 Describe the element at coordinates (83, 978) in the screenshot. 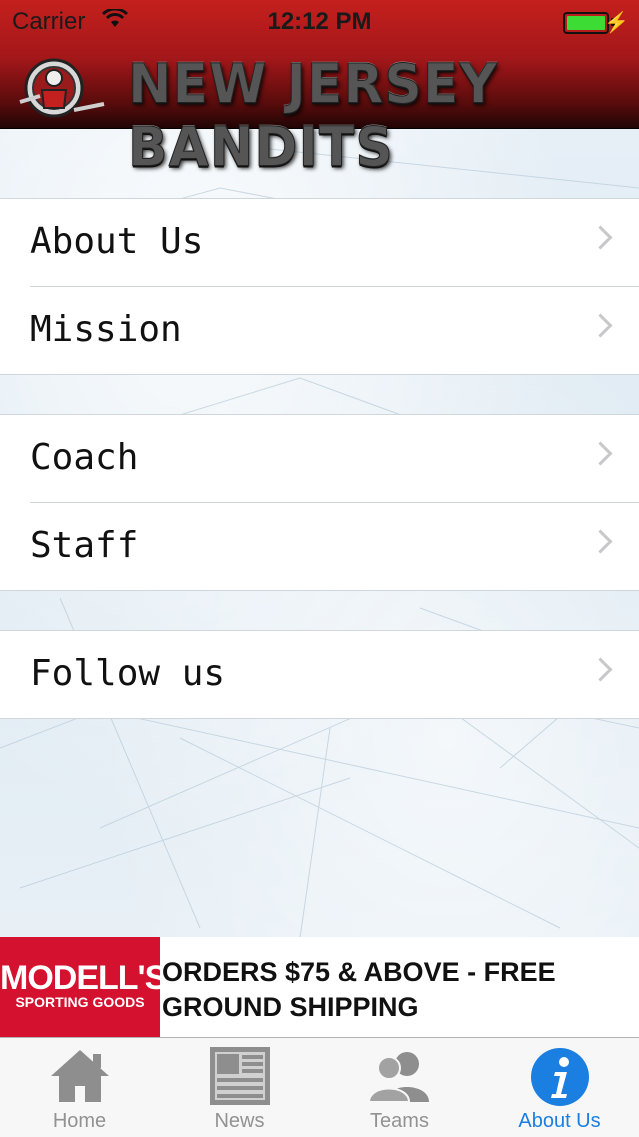

I see `ad-brand-main: MODELL'S` at that location.